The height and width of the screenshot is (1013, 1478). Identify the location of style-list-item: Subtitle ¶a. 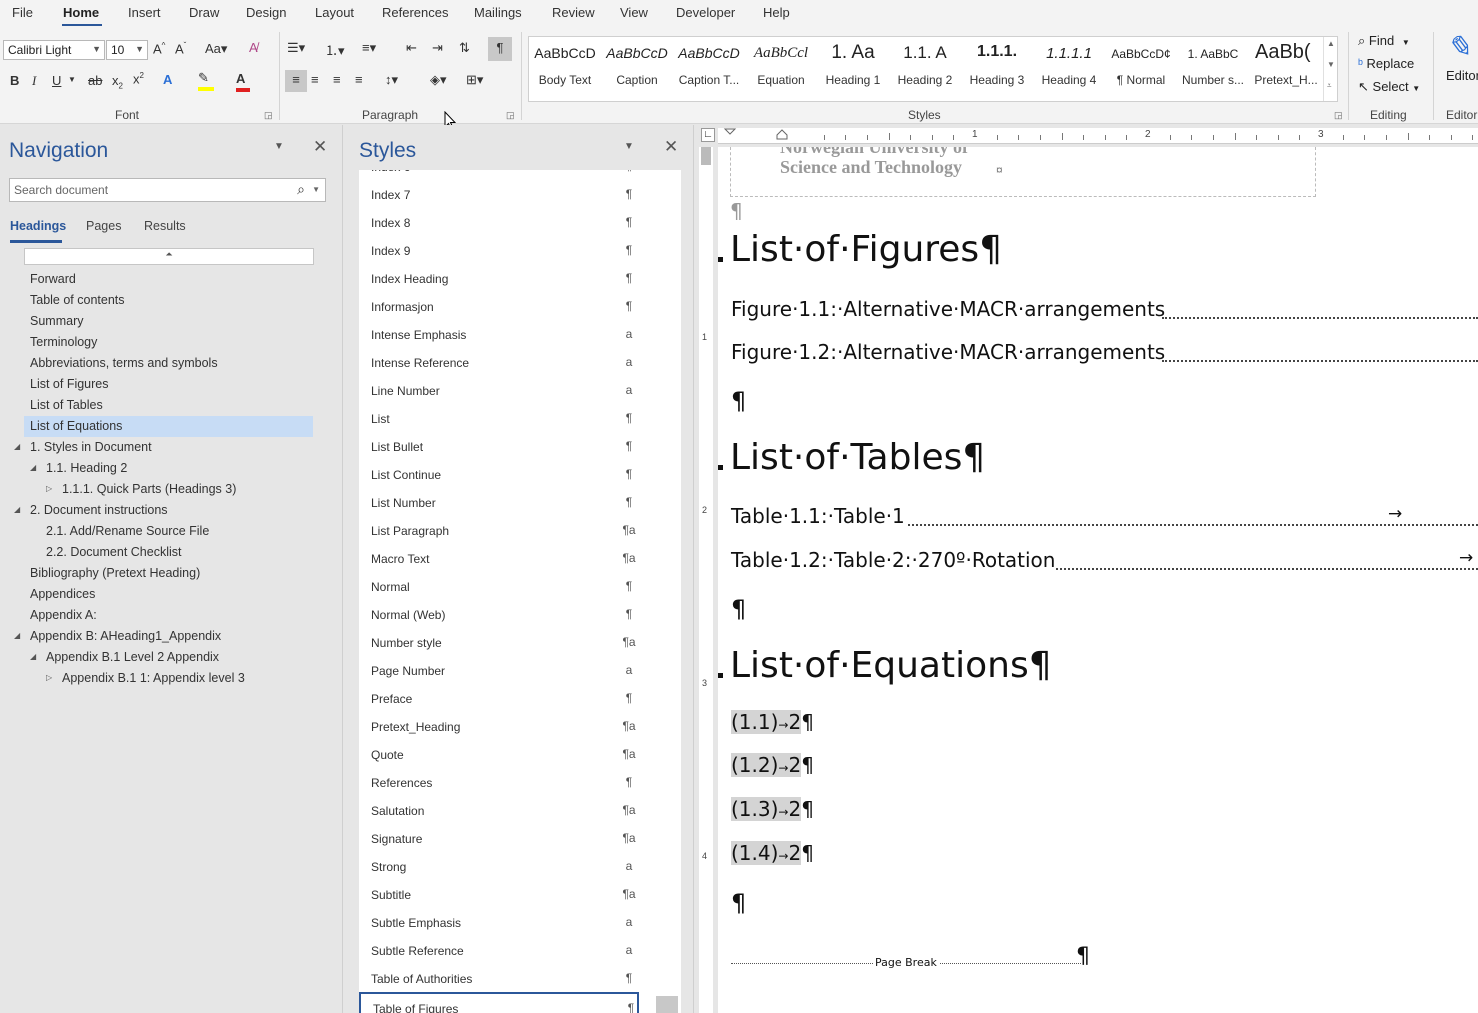
(509, 894).